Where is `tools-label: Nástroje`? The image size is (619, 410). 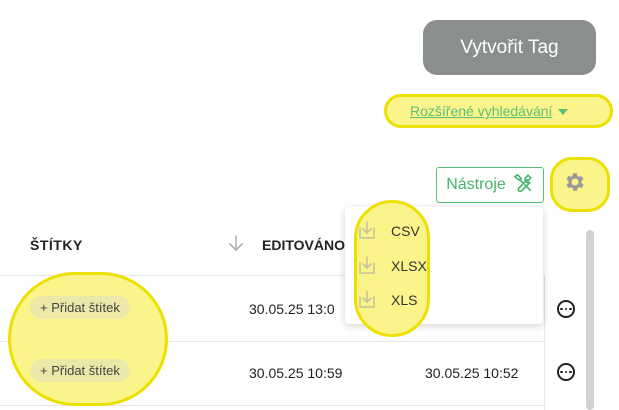
tools-label: Nástroje is located at coordinates (476, 184).